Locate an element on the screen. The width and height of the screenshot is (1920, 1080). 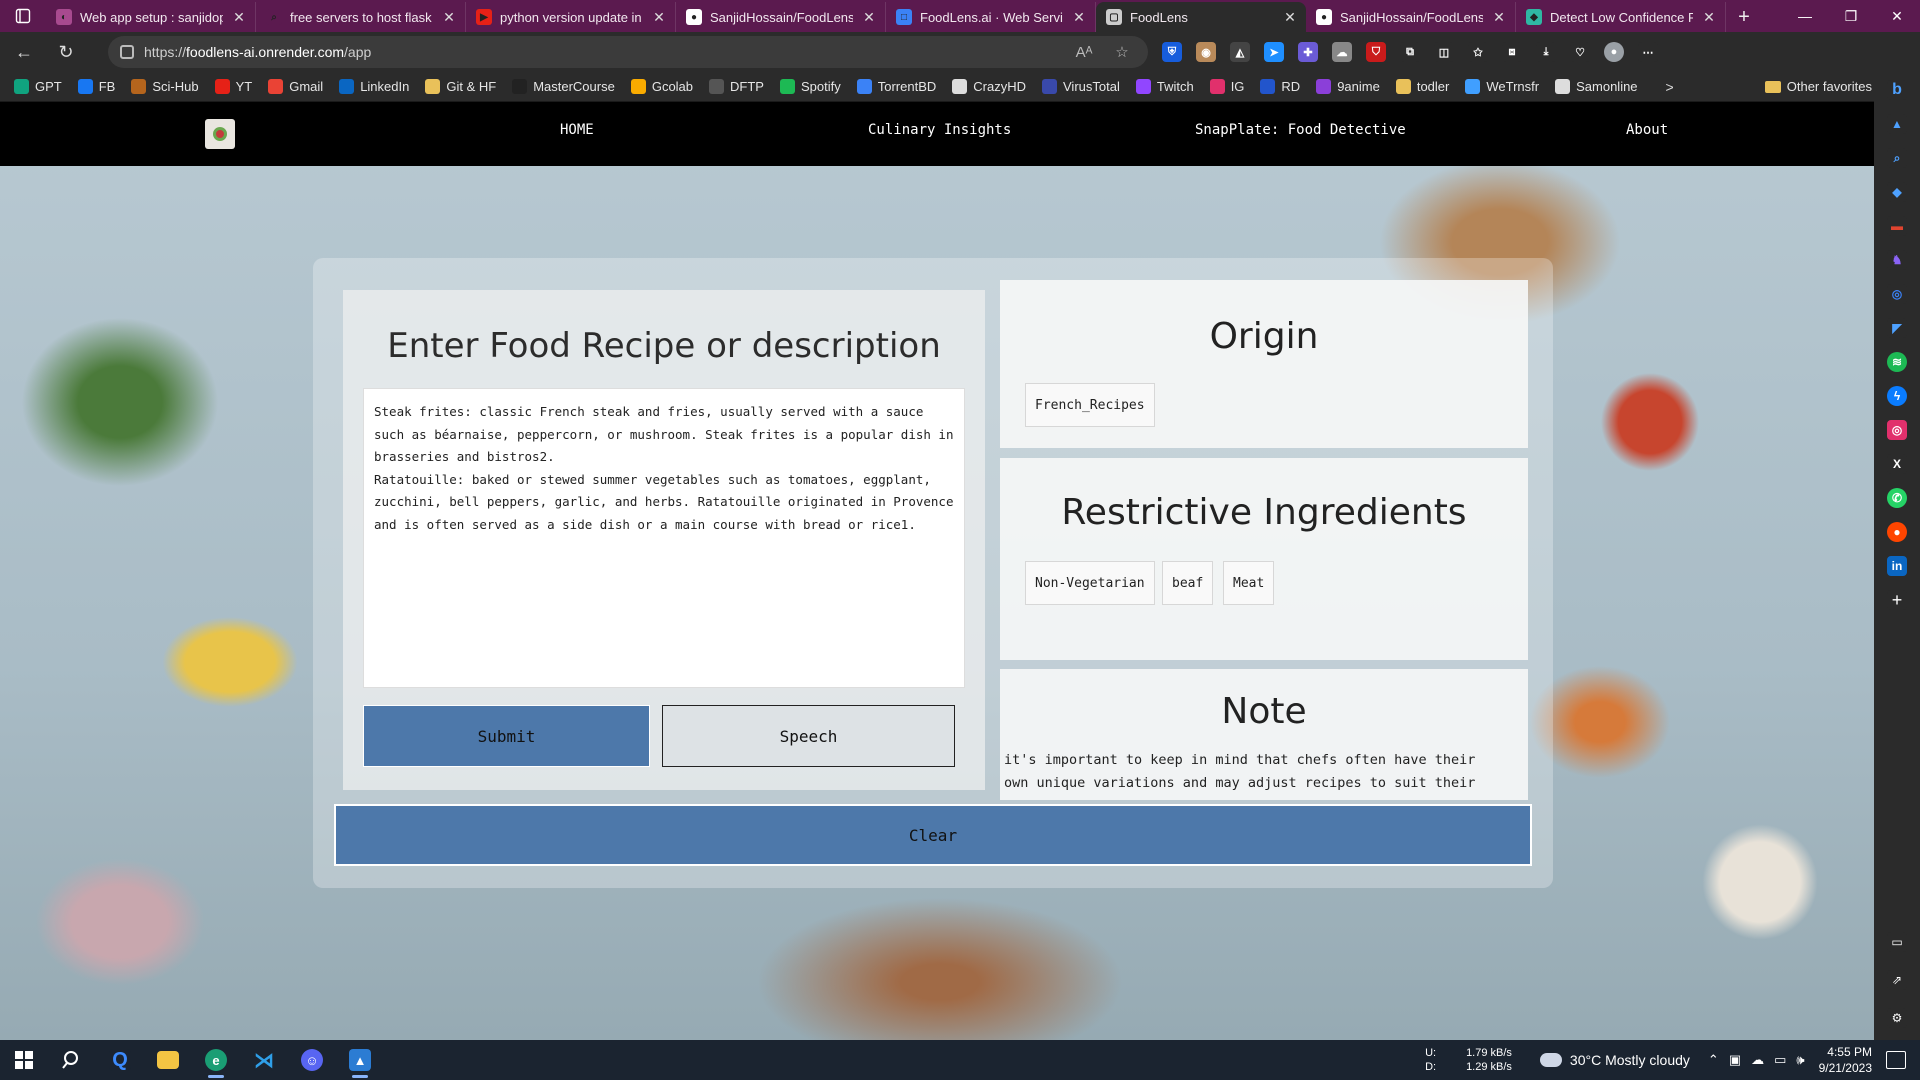
favorite-link: IG is located at coordinates (1226, 86).